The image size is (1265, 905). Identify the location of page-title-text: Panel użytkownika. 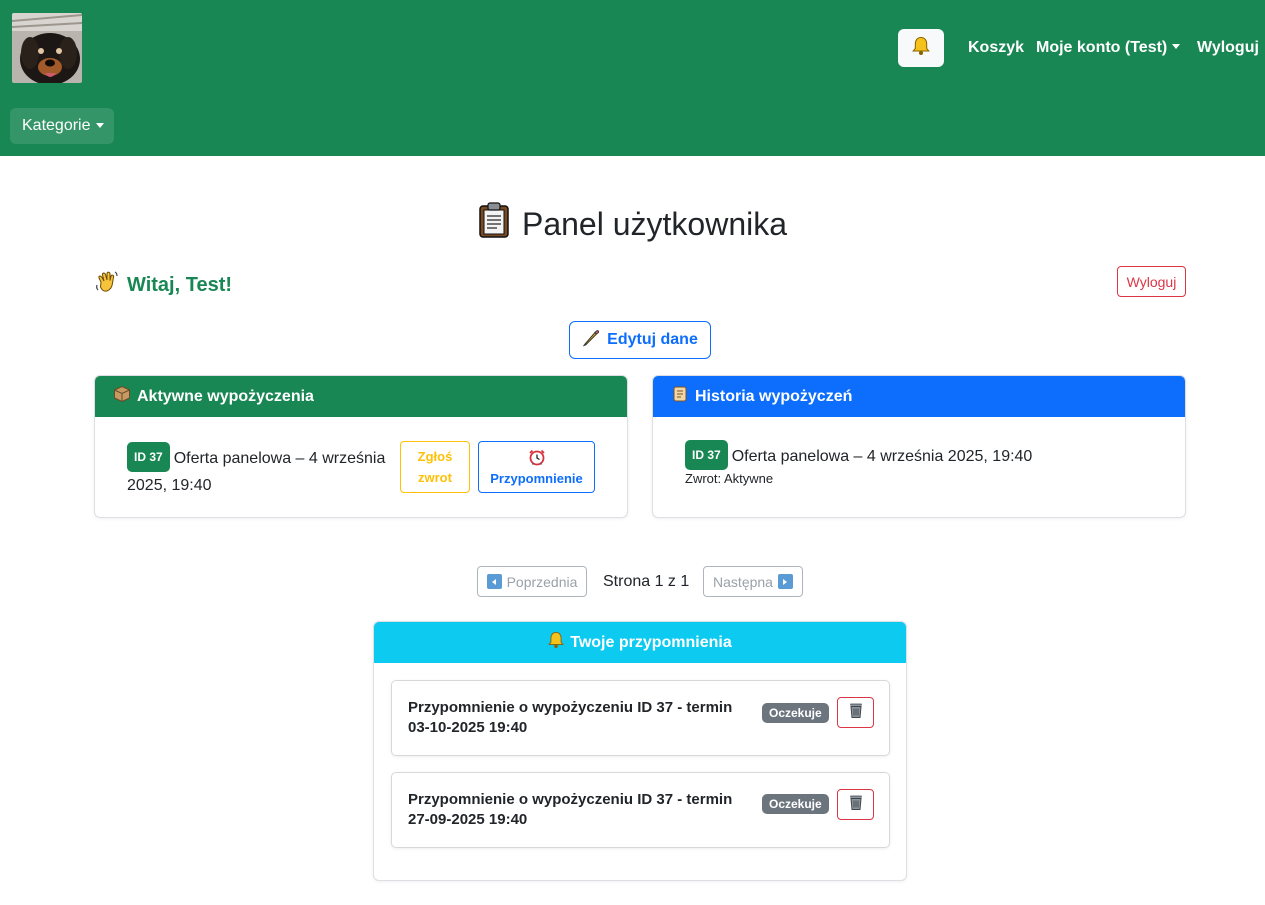
(654, 223).